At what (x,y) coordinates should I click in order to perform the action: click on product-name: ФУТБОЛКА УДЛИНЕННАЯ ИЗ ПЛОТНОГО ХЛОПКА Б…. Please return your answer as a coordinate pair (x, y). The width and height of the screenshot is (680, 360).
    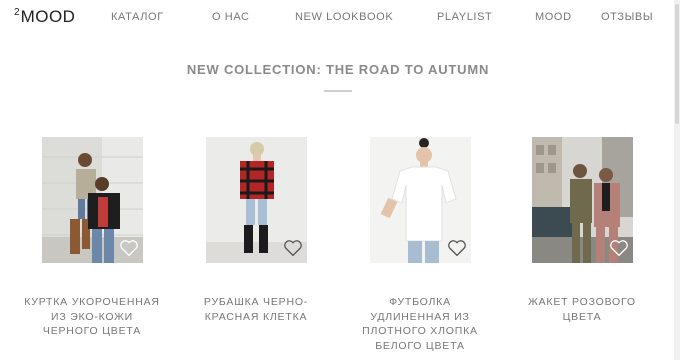
    Looking at the image, I should click on (420, 324).